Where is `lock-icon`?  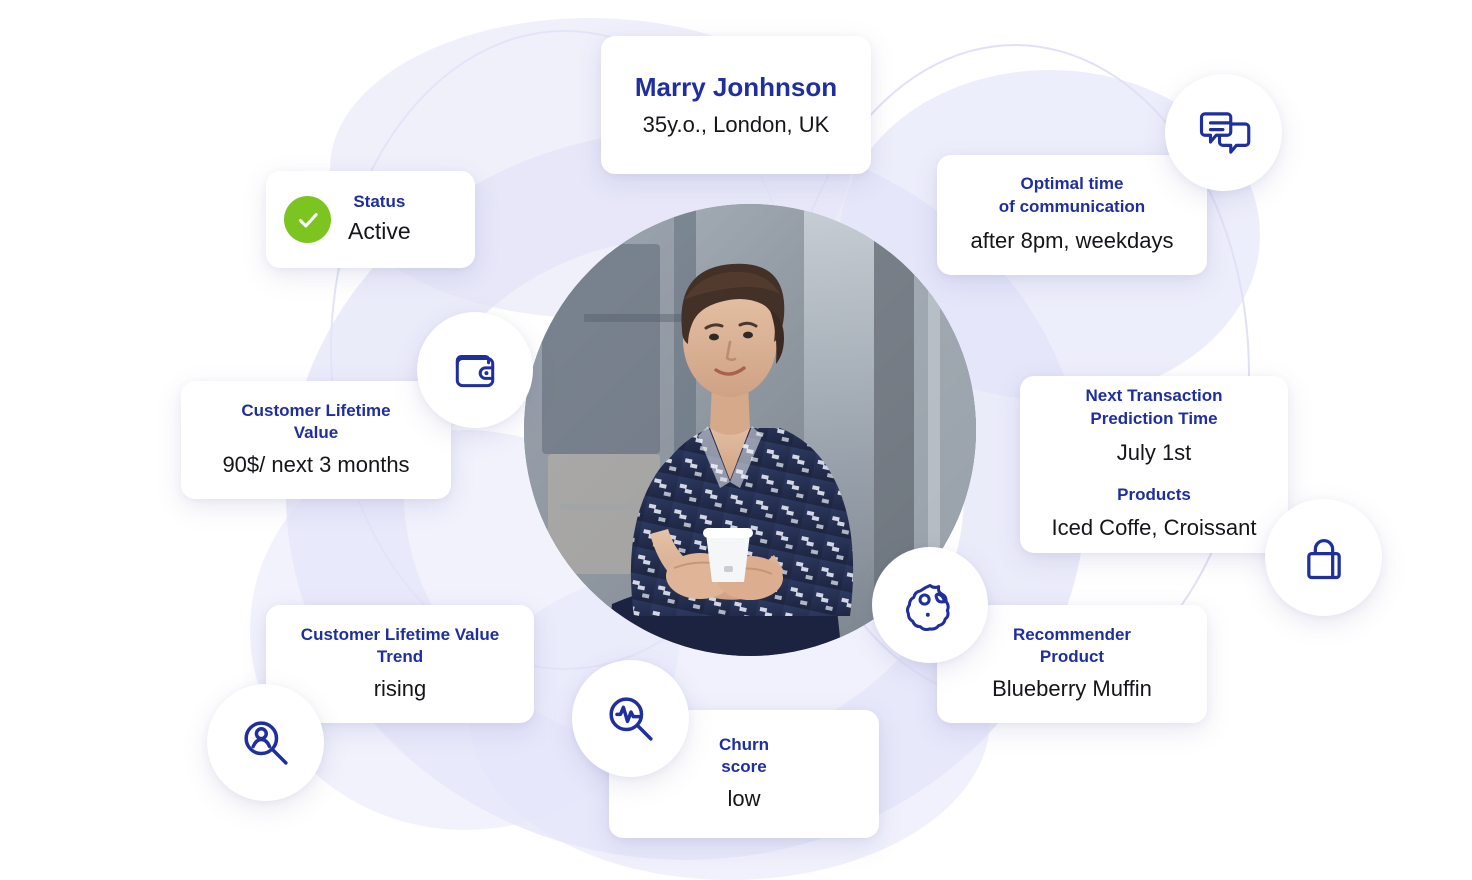
lock-icon is located at coordinates (1323, 557).